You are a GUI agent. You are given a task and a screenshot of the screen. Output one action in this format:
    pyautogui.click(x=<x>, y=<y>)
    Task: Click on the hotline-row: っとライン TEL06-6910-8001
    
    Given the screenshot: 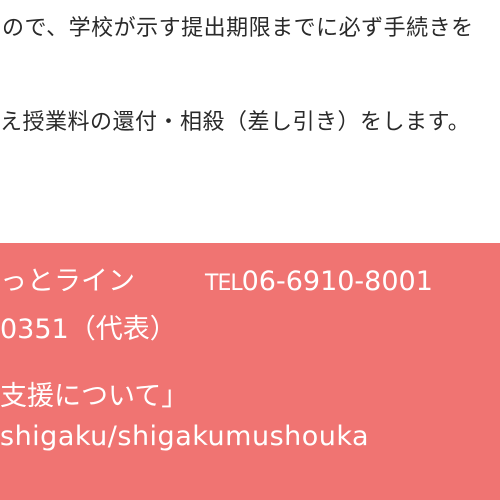 What is the action you would take?
    pyautogui.click(x=216, y=283)
    